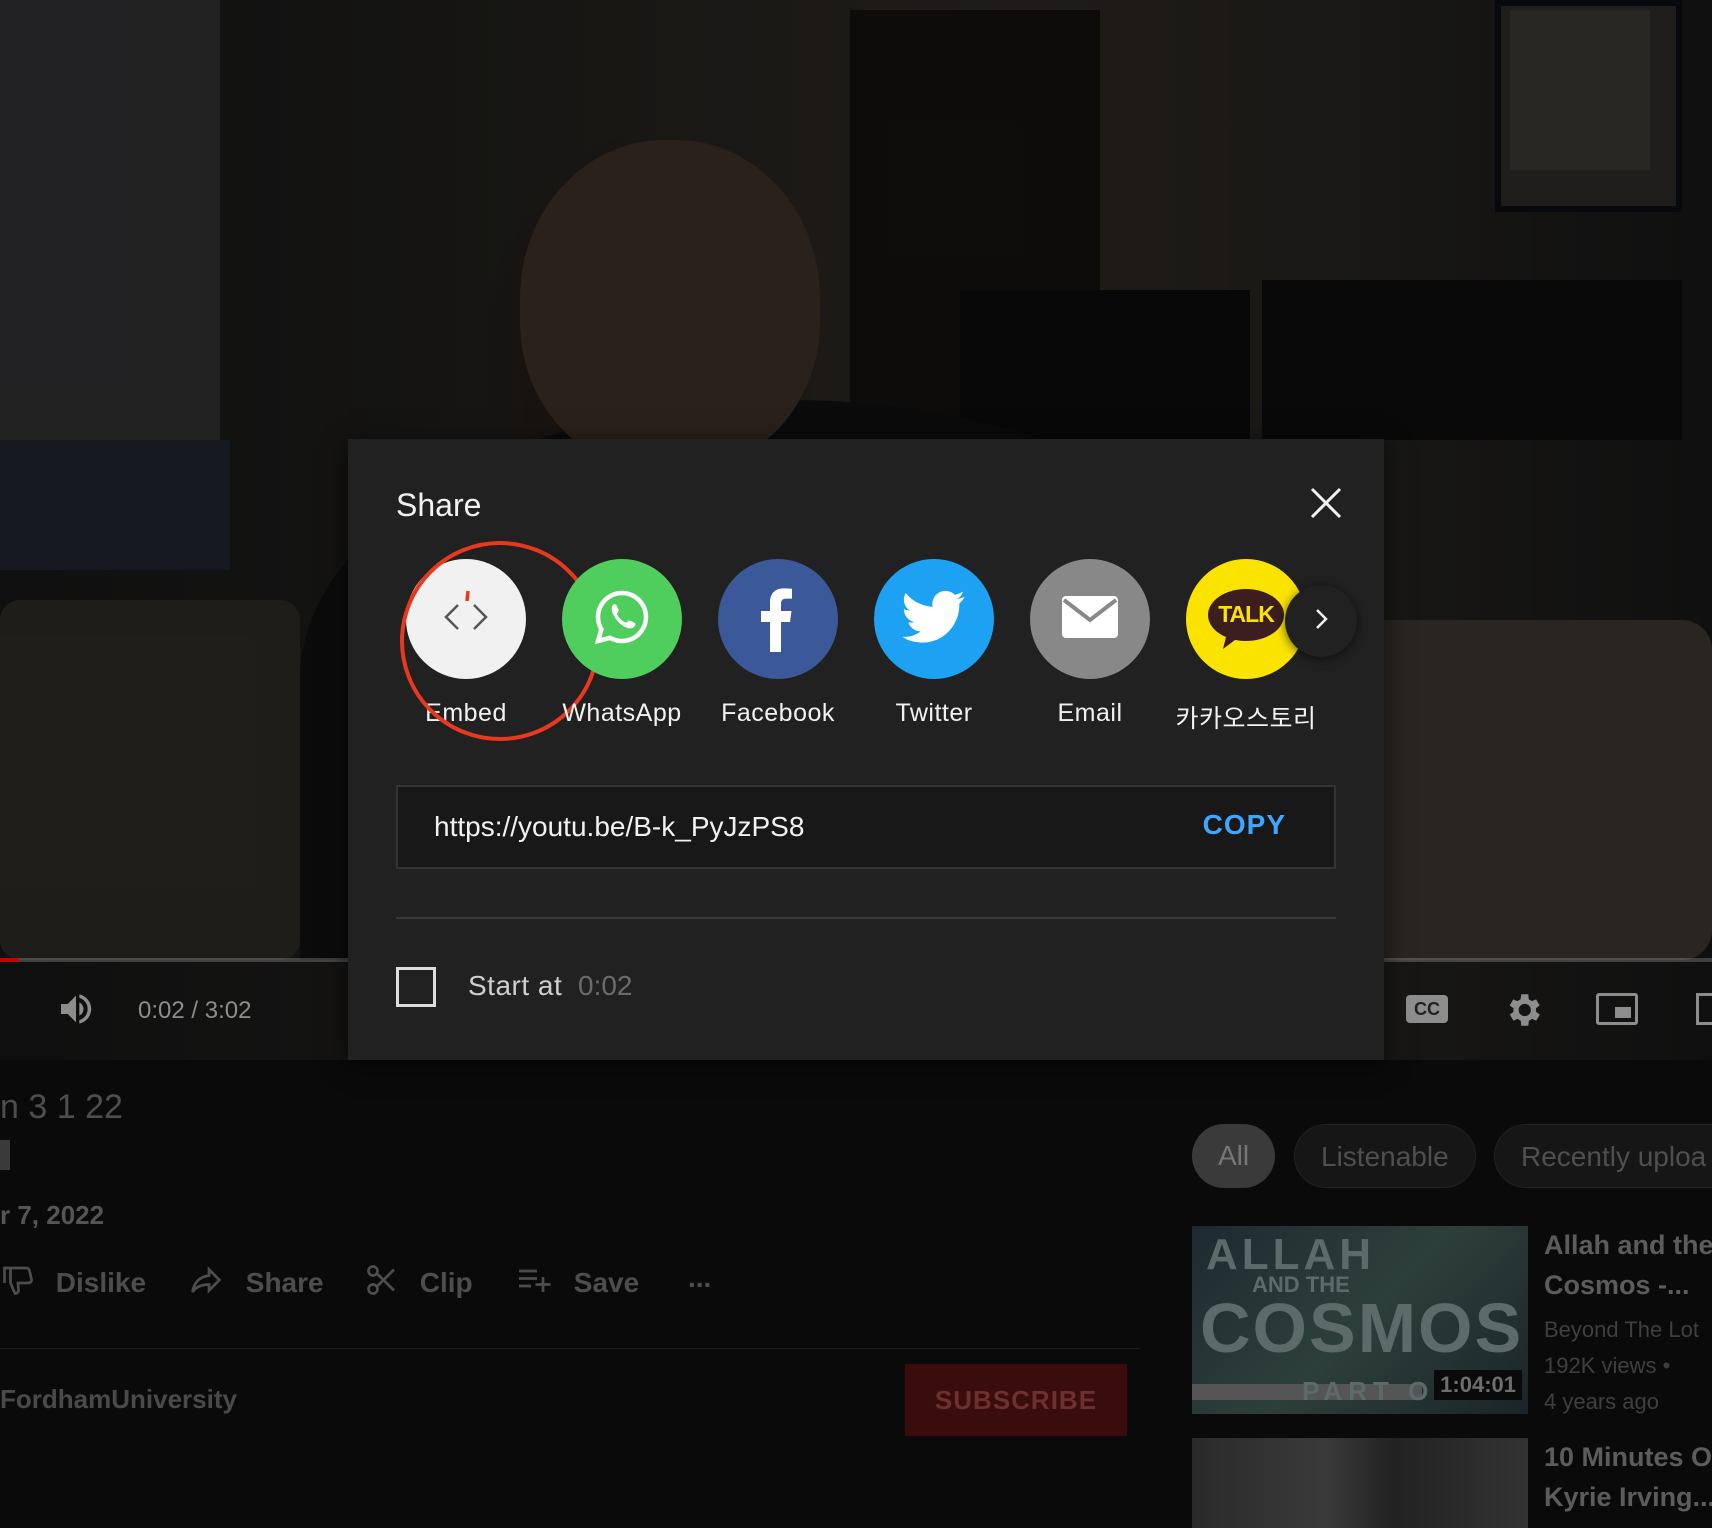  I want to click on twitter-circle, so click(934, 619).